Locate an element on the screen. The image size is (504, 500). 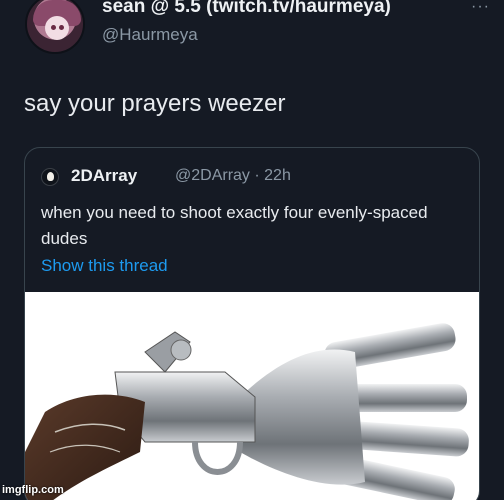
quoted-author-name: 2DArray is located at coordinates (104, 176).